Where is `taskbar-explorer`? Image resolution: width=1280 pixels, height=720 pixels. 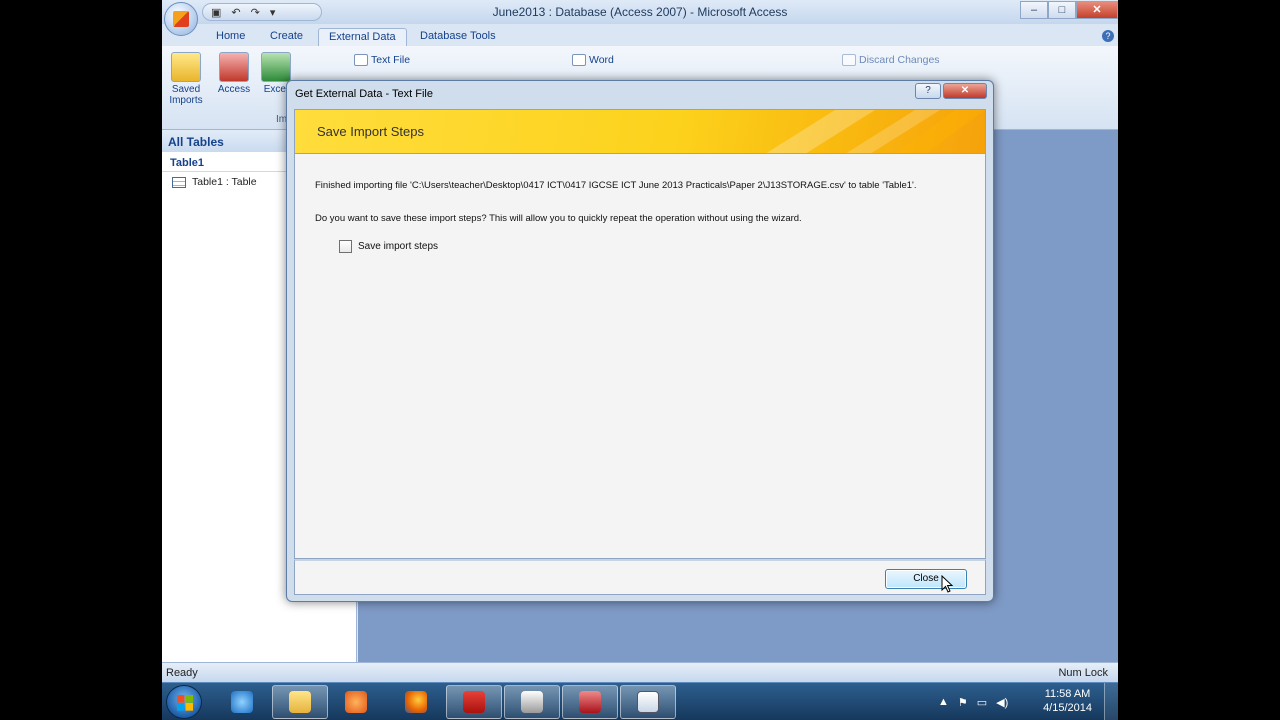 taskbar-explorer is located at coordinates (300, 702).